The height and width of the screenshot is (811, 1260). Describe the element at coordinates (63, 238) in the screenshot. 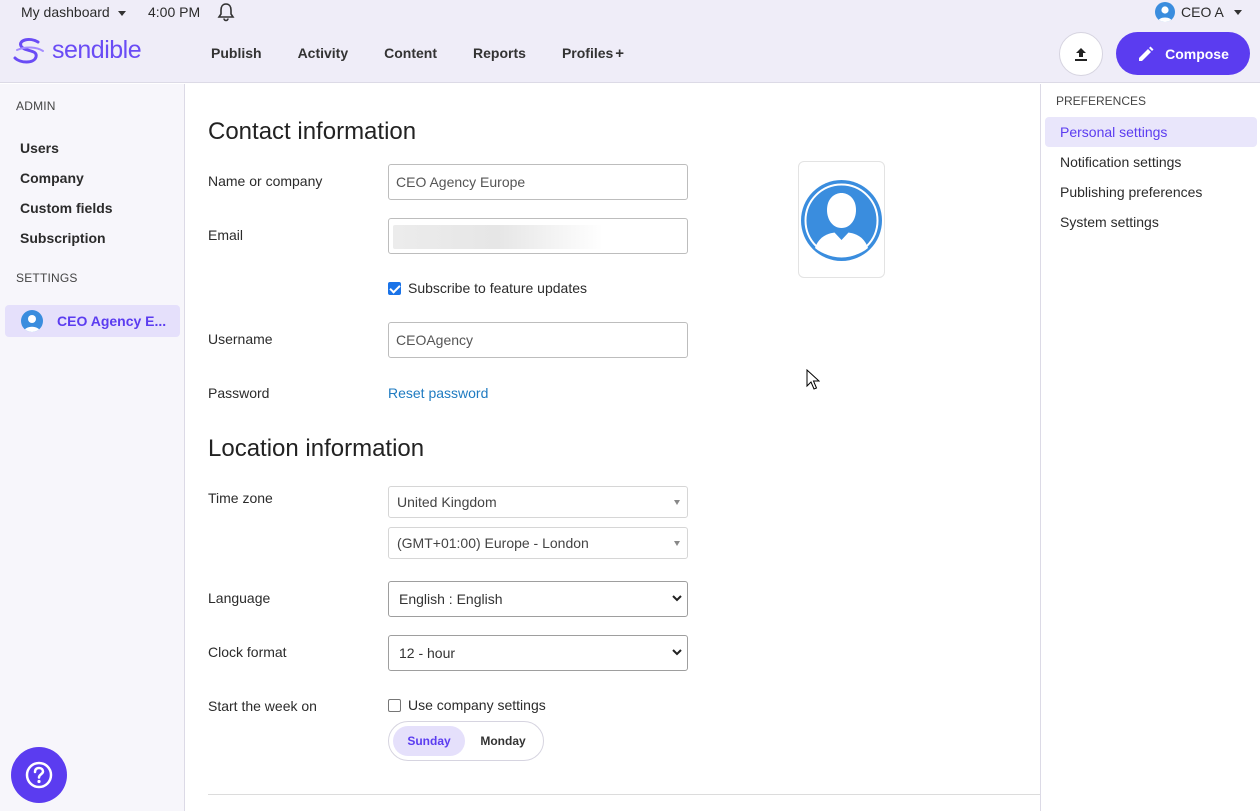

I see `sidebar-item-subscription: Subscription` at that location.